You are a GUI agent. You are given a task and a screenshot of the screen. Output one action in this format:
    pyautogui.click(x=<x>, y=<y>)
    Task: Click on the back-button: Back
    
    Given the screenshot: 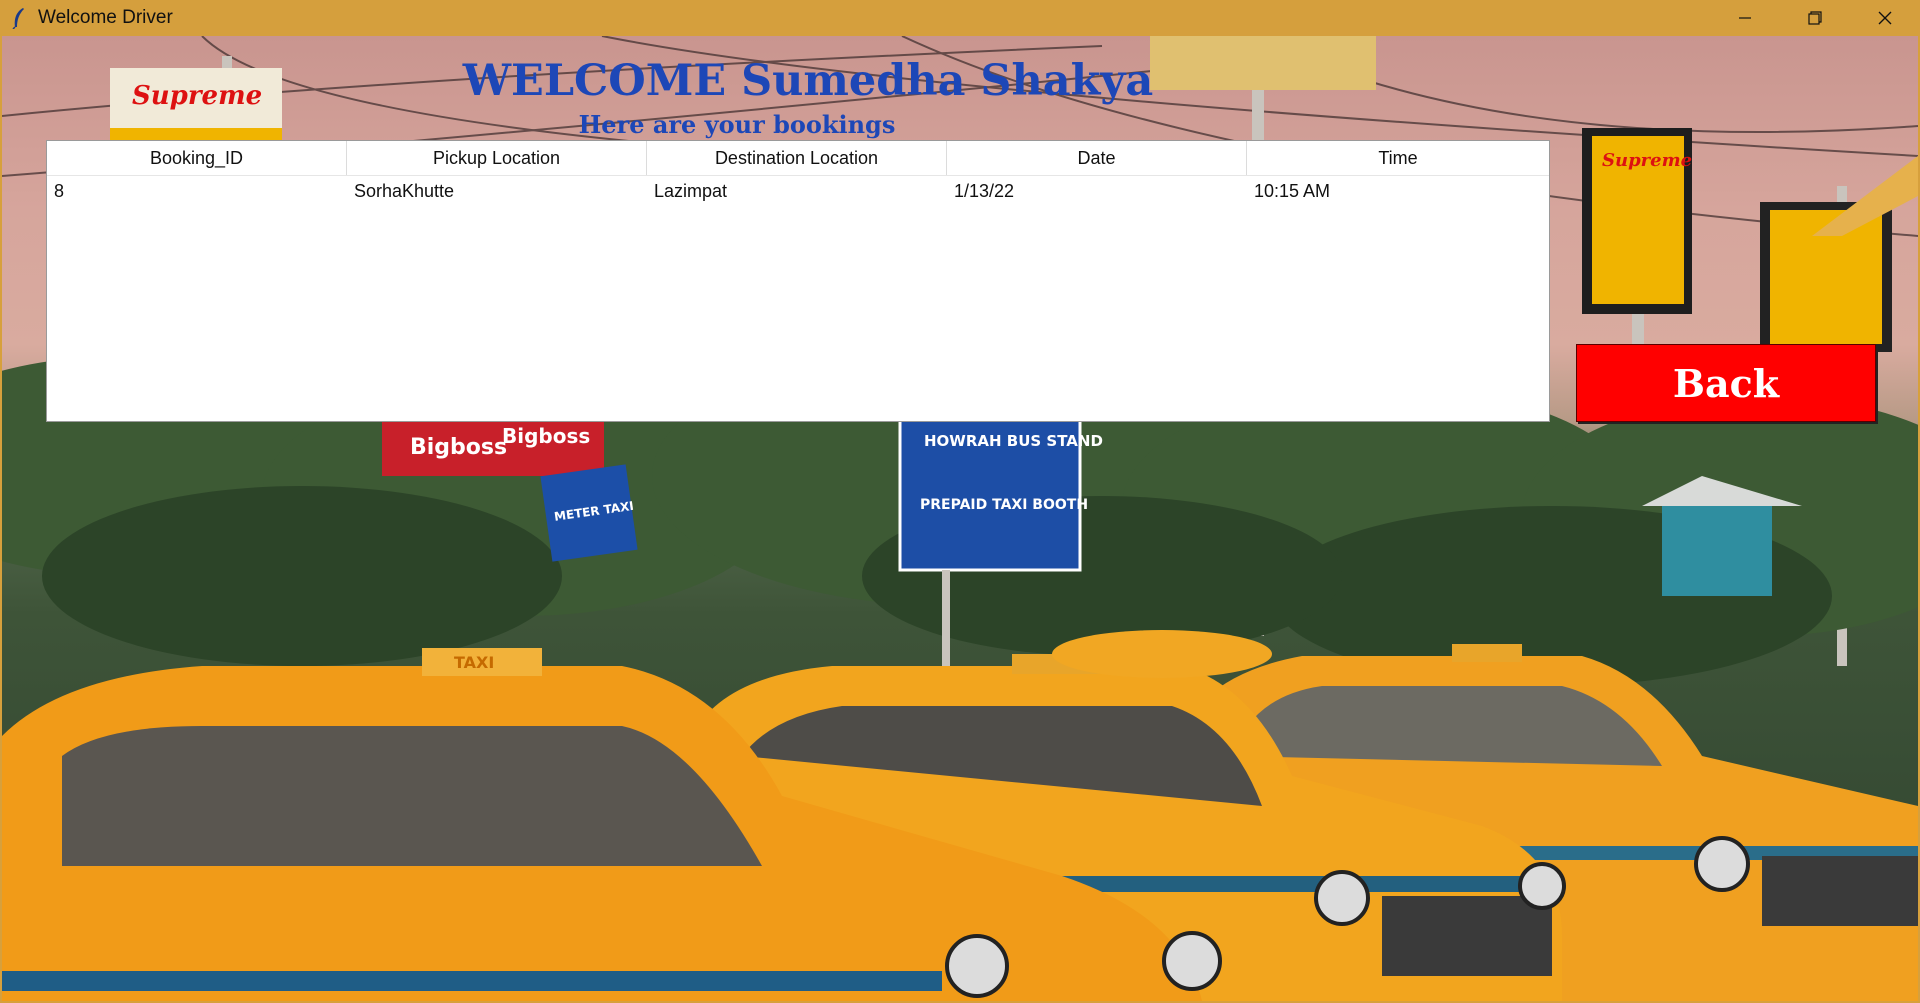 What is the action you would take?
    pyautogui.click(x=1726, y=383)
    